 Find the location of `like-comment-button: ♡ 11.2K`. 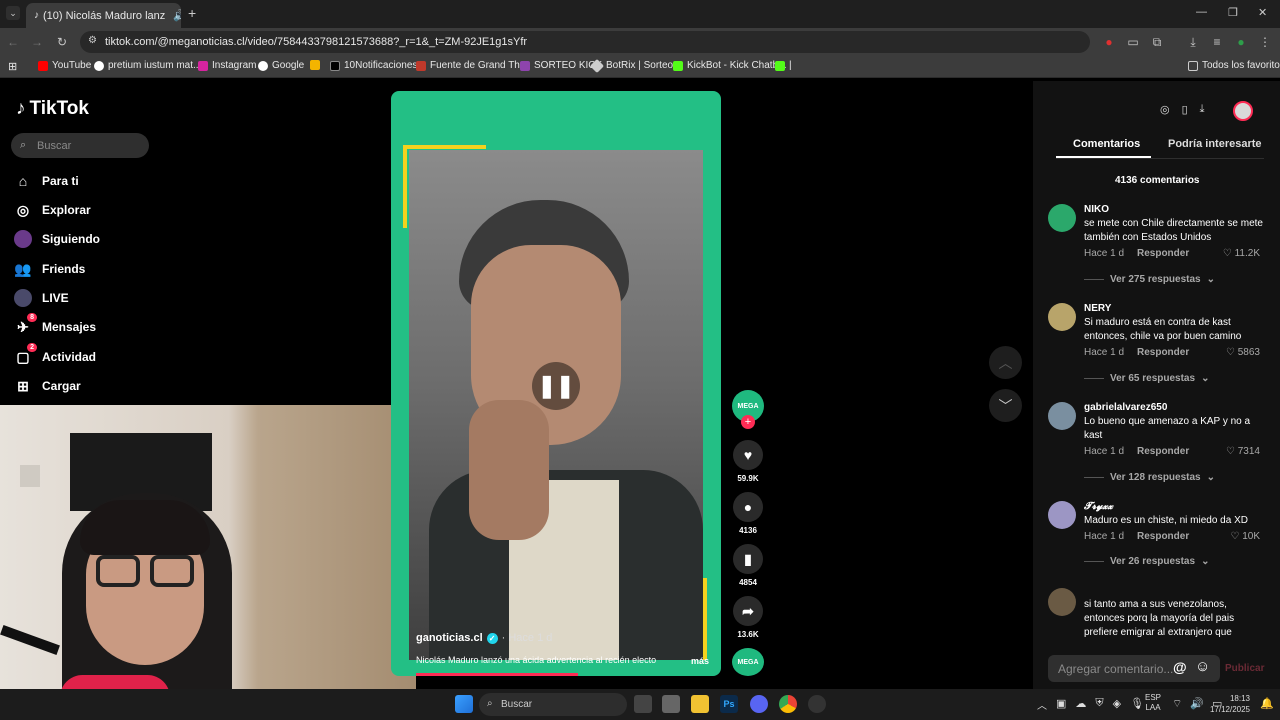

like-comment-button: ♡ 11.2K is located at coordinates (1241, 253).